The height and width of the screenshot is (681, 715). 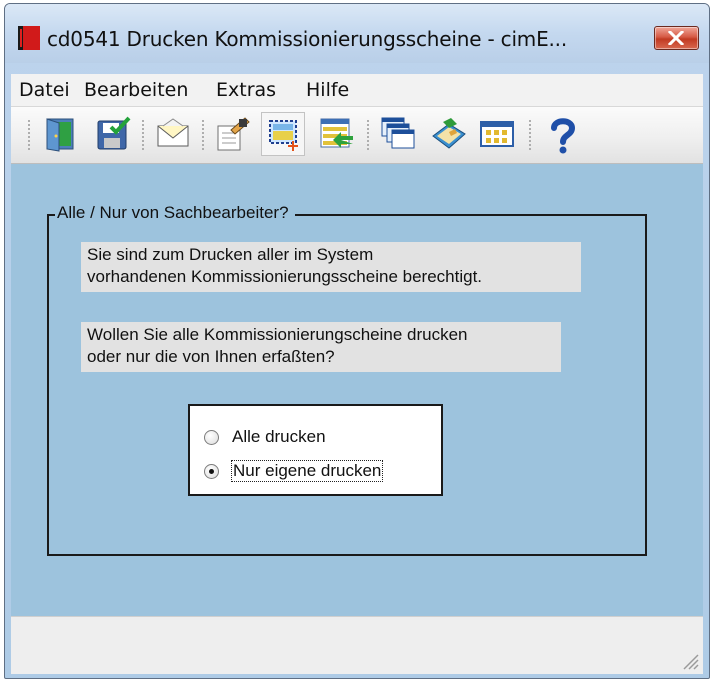 What do you see at coordinates (357, 90) in the screenshot?
I see `menu-bar: Datei Bearbeiten Extras Hilfe` at bounding box center [357, 90].